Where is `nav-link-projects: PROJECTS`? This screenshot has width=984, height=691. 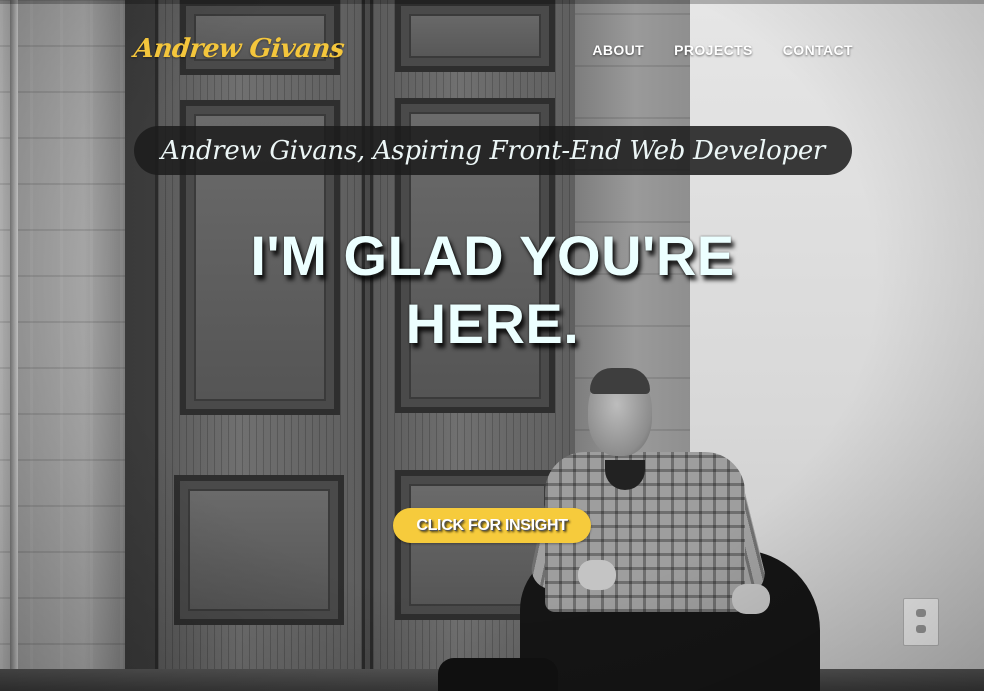 nav-link-projects: PROJECTS is located at coordinates (713, 50).